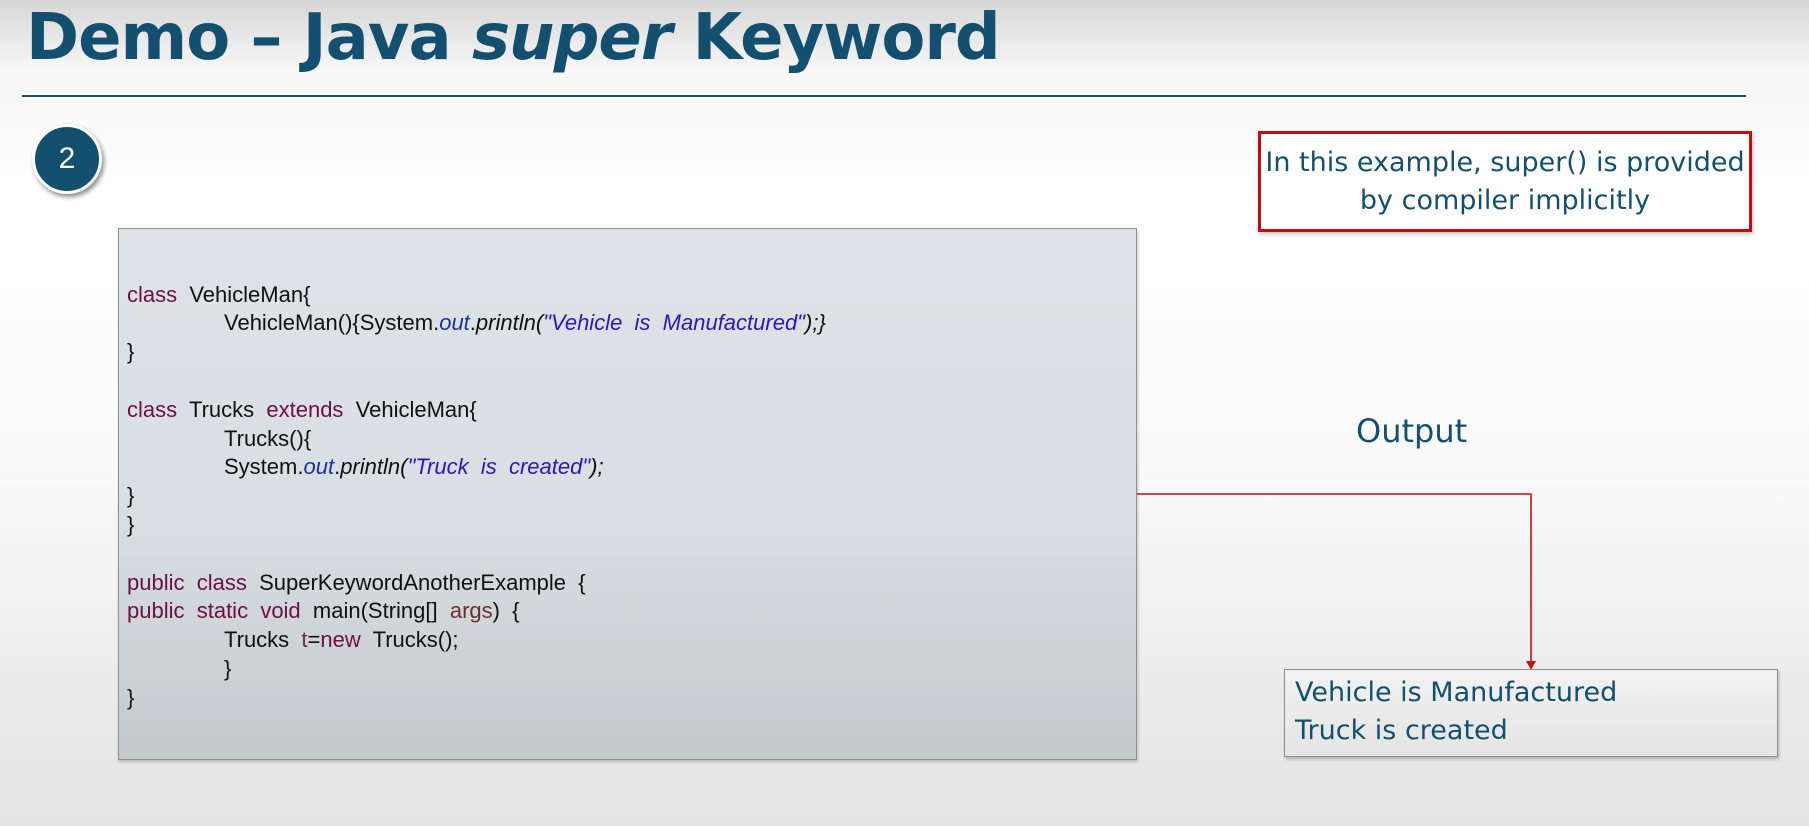 The width and height of the screenshot is (1809, 826). Describe the element at coordinates (1456, 692) in the screenshot. I see `output-line-1: Vehicle is Manufactured` at that location.